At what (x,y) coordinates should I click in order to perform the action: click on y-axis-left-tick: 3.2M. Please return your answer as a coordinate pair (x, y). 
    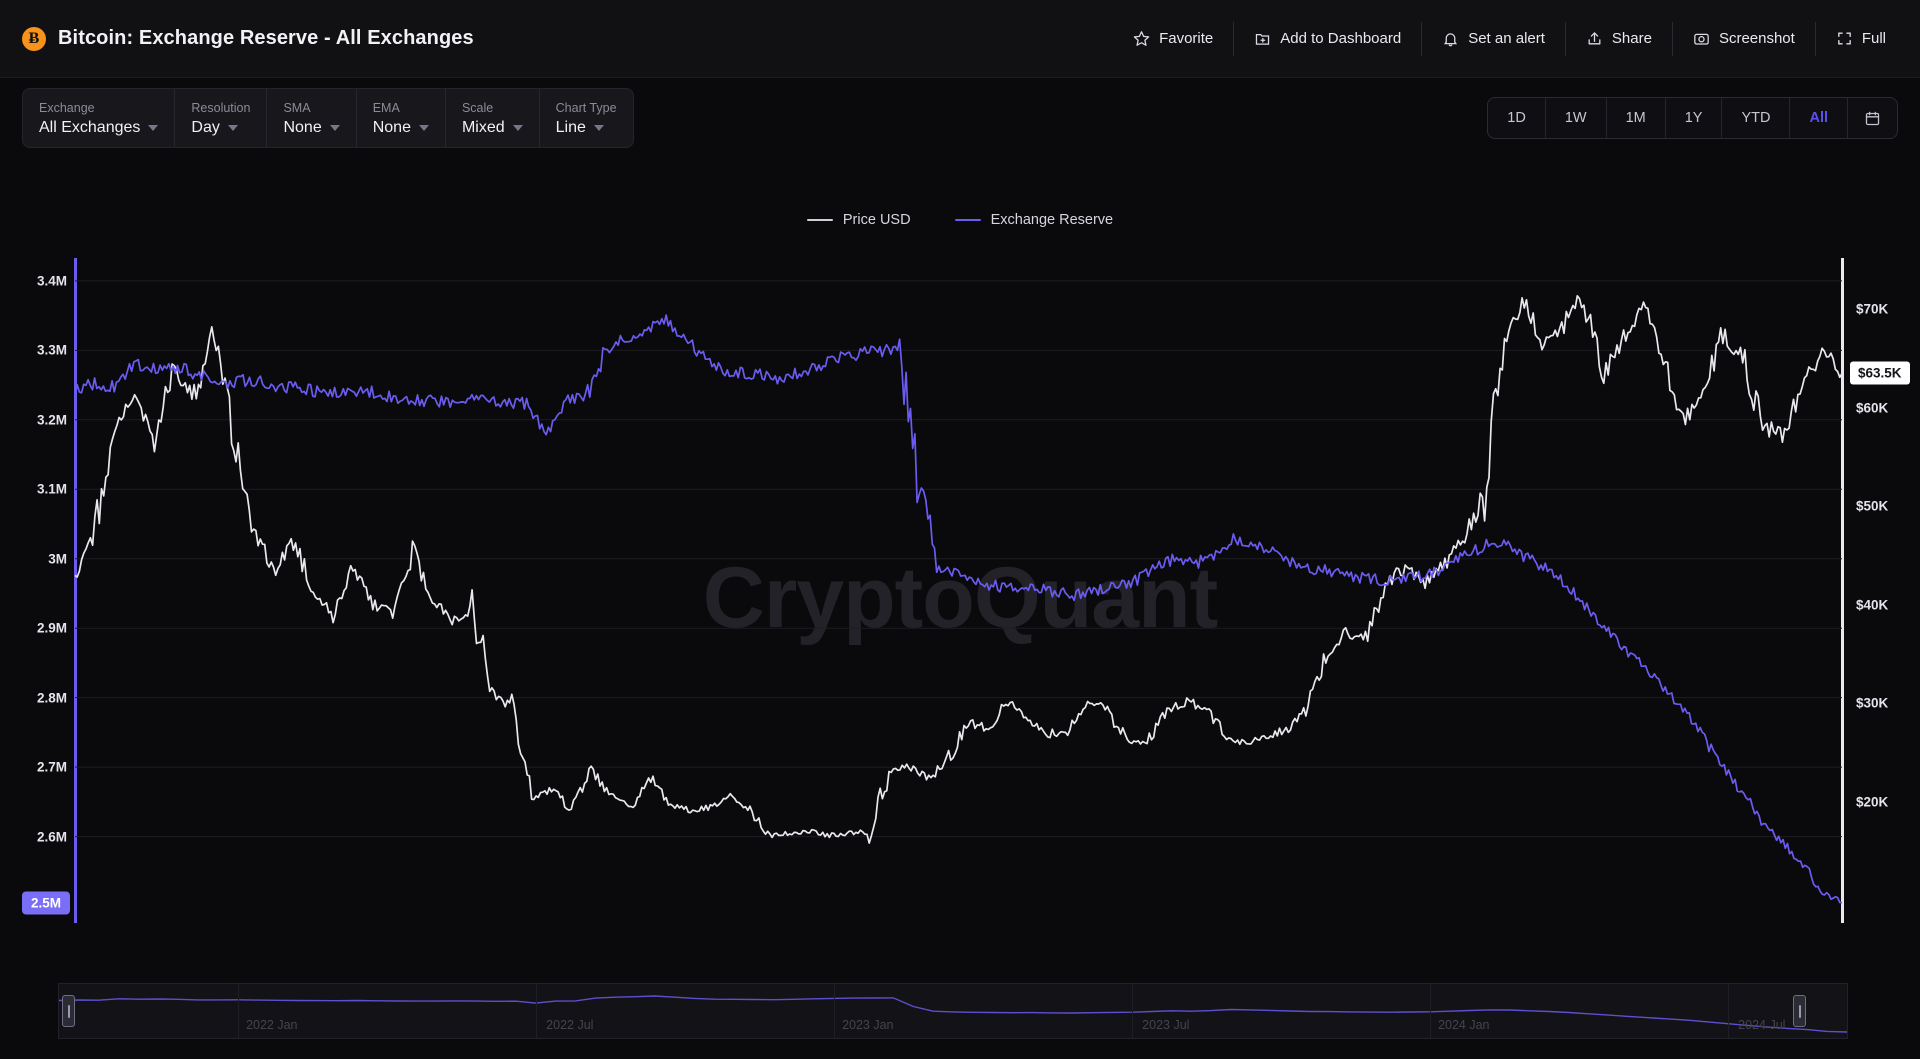
    Looking at the image, I should click on (51, 420).